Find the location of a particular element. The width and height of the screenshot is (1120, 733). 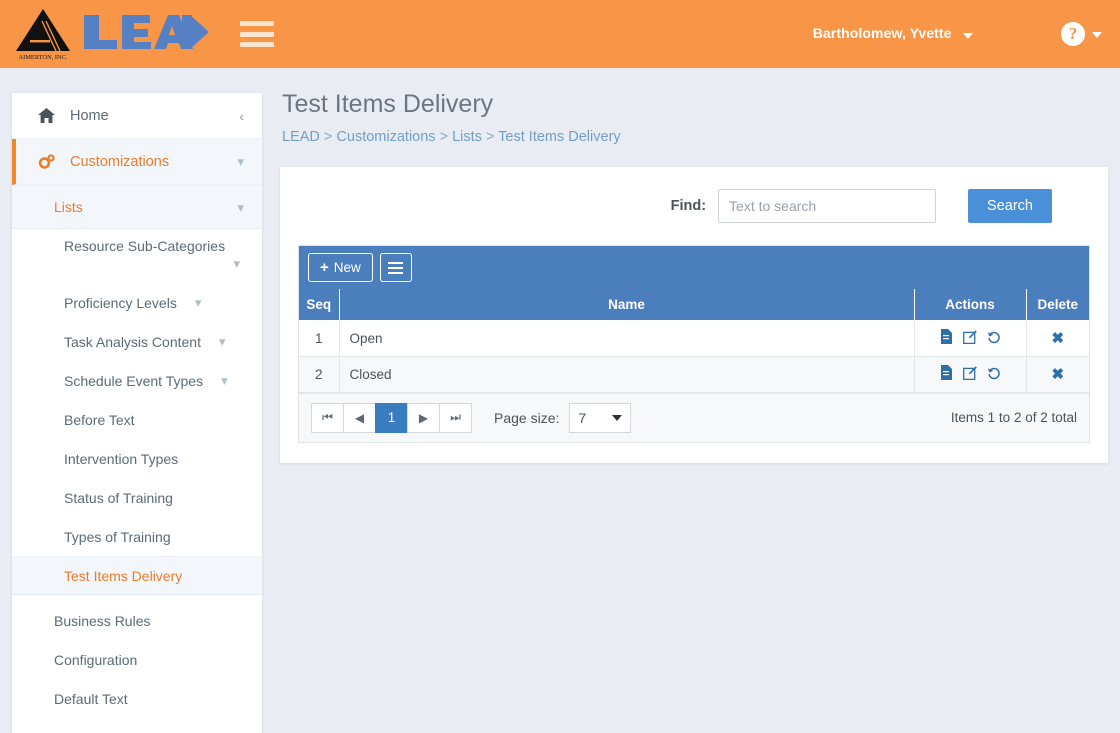

page-size-label: Page size: is located at coordinates (527, 417).